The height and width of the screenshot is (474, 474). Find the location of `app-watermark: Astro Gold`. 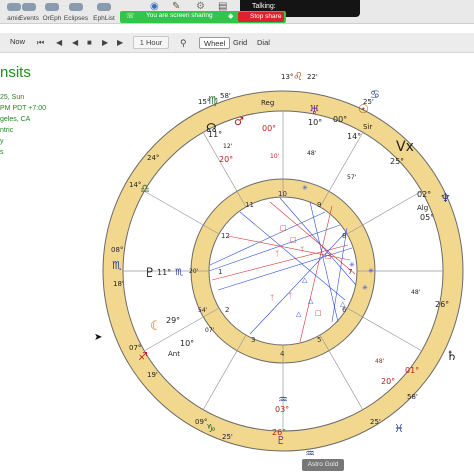

app-watermark: Astro Gold is located at coordinates (323, 465).